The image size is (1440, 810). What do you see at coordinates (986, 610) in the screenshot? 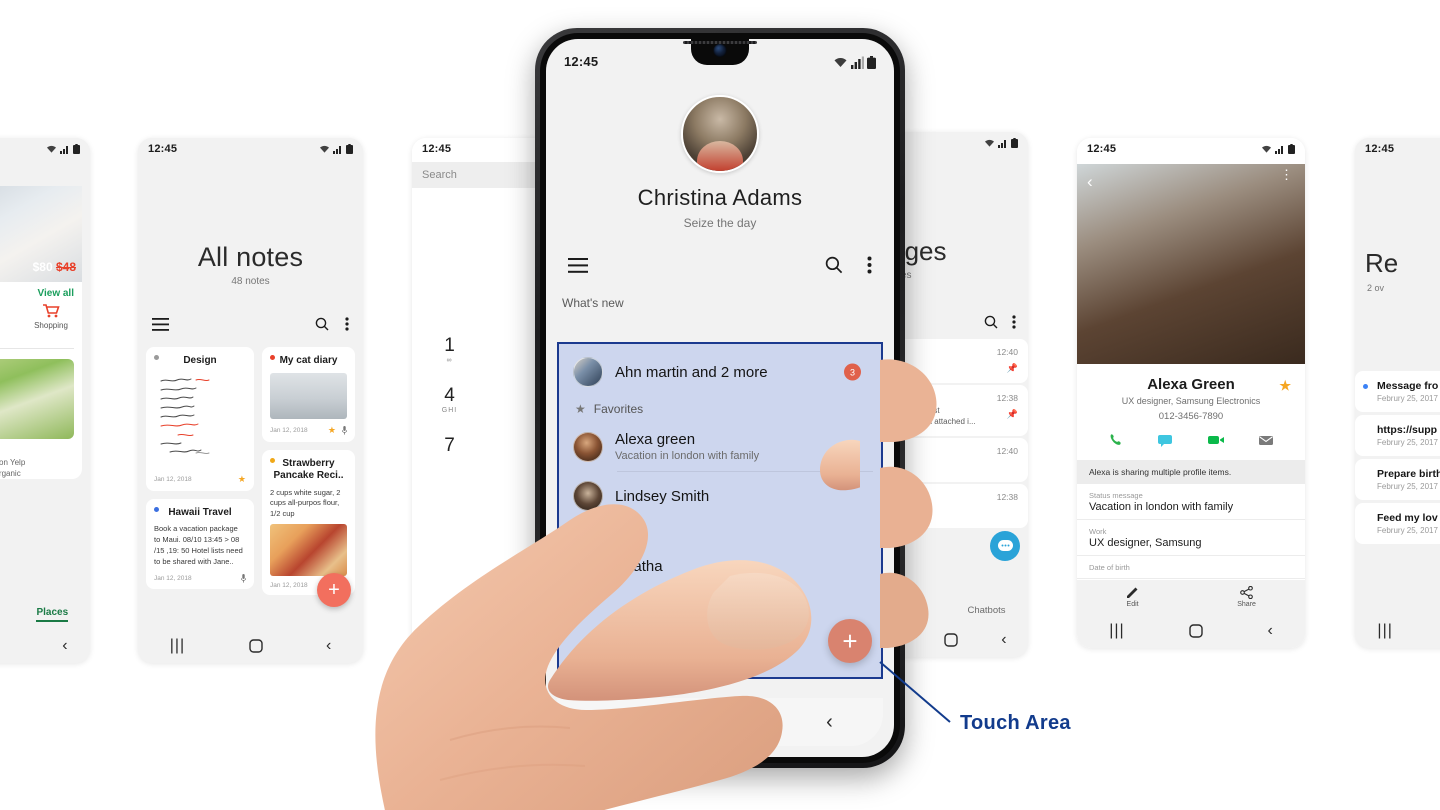
I see `tab-chatbots: Chatbots` at bounding box center [986, 610].